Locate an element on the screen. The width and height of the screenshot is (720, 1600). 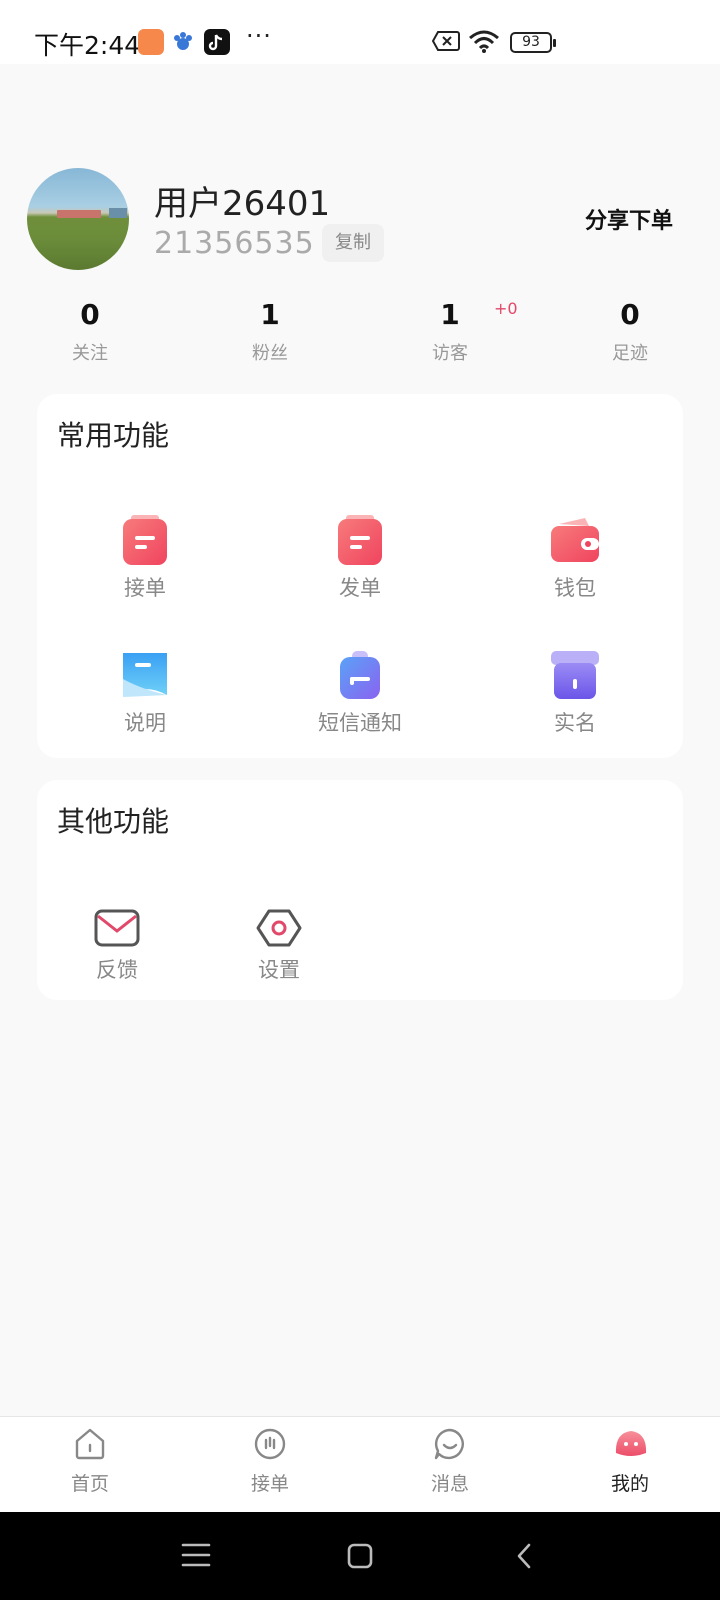
func-real-name: 实名 is located at coordinates (575, 693).